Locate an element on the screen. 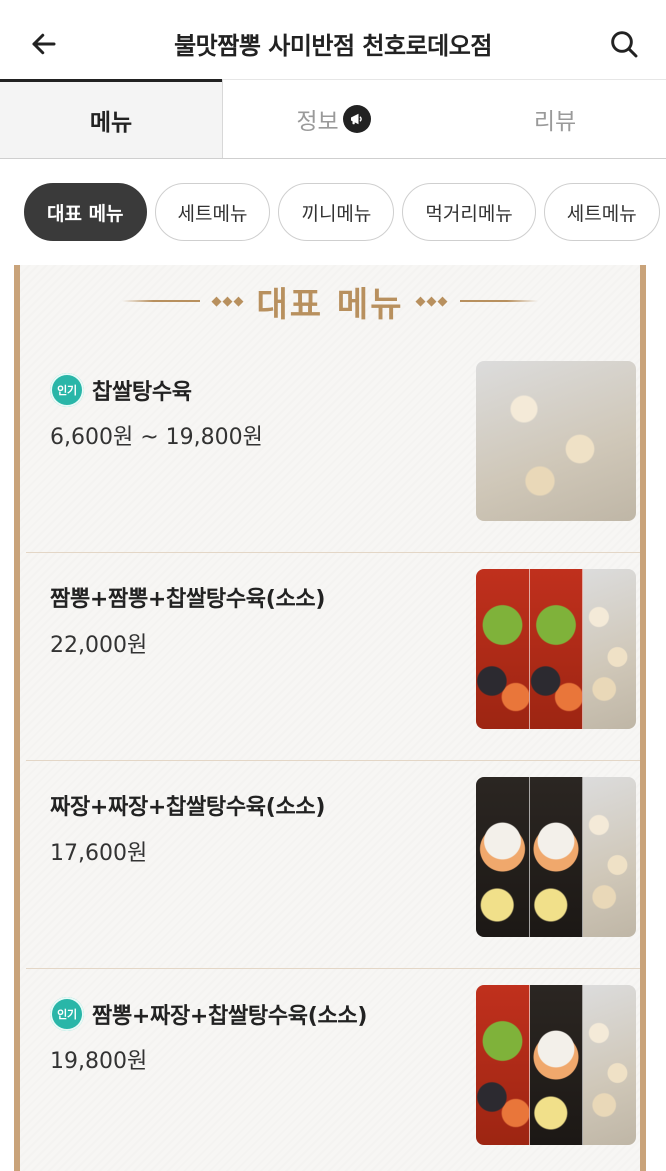 The image size is (666, 1171). menu-item-name: 찹쌀탕수육 is located at coordinates (142, 392).